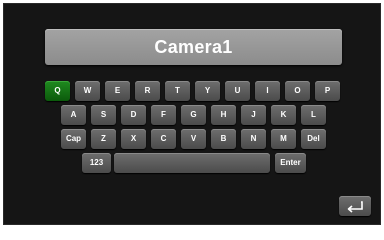 The image size is (384, 240). Describe the element at coordinates (73, 139) in the screenshot. I see `key-caps: Cap` at that location.